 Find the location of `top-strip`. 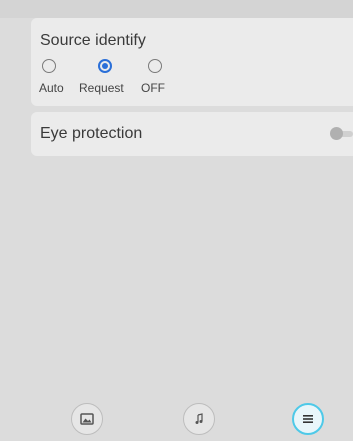

top-strip is located at coordinates (176, 9).